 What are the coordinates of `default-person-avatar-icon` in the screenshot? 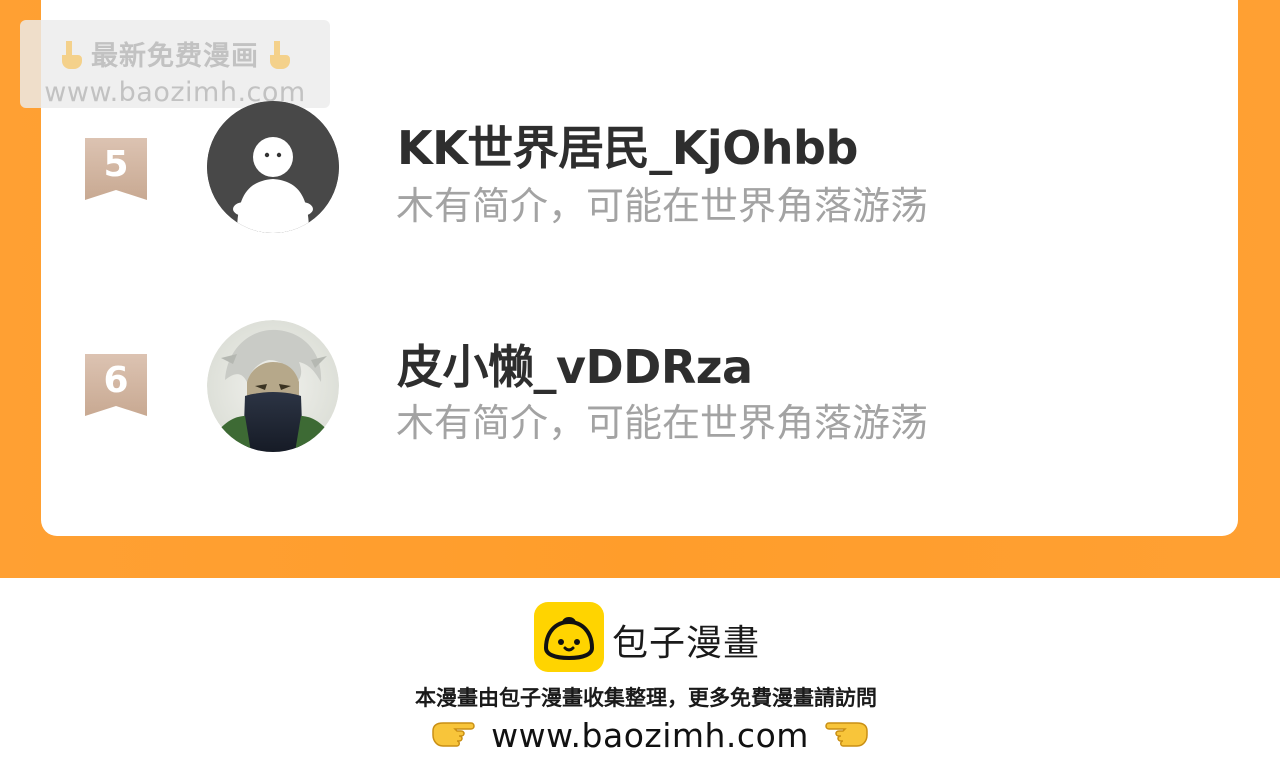 It's located at (273, 167).